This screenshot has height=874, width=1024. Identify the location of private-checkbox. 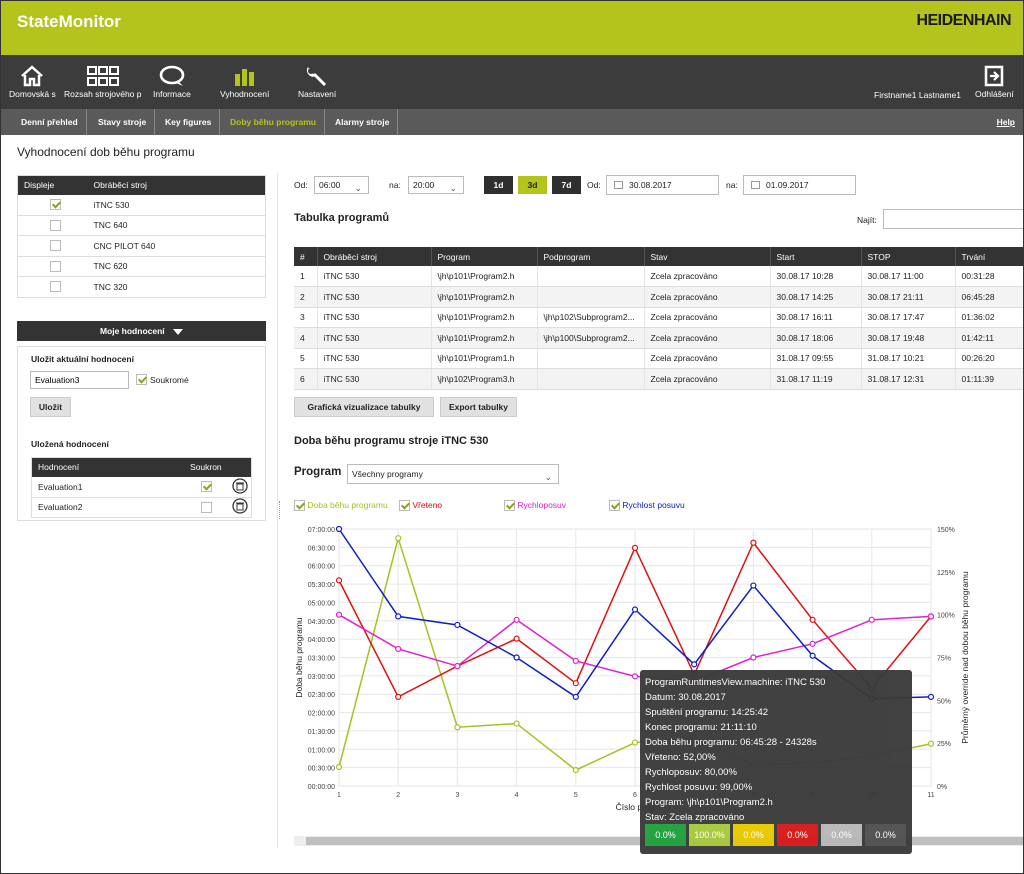
(141, 379).